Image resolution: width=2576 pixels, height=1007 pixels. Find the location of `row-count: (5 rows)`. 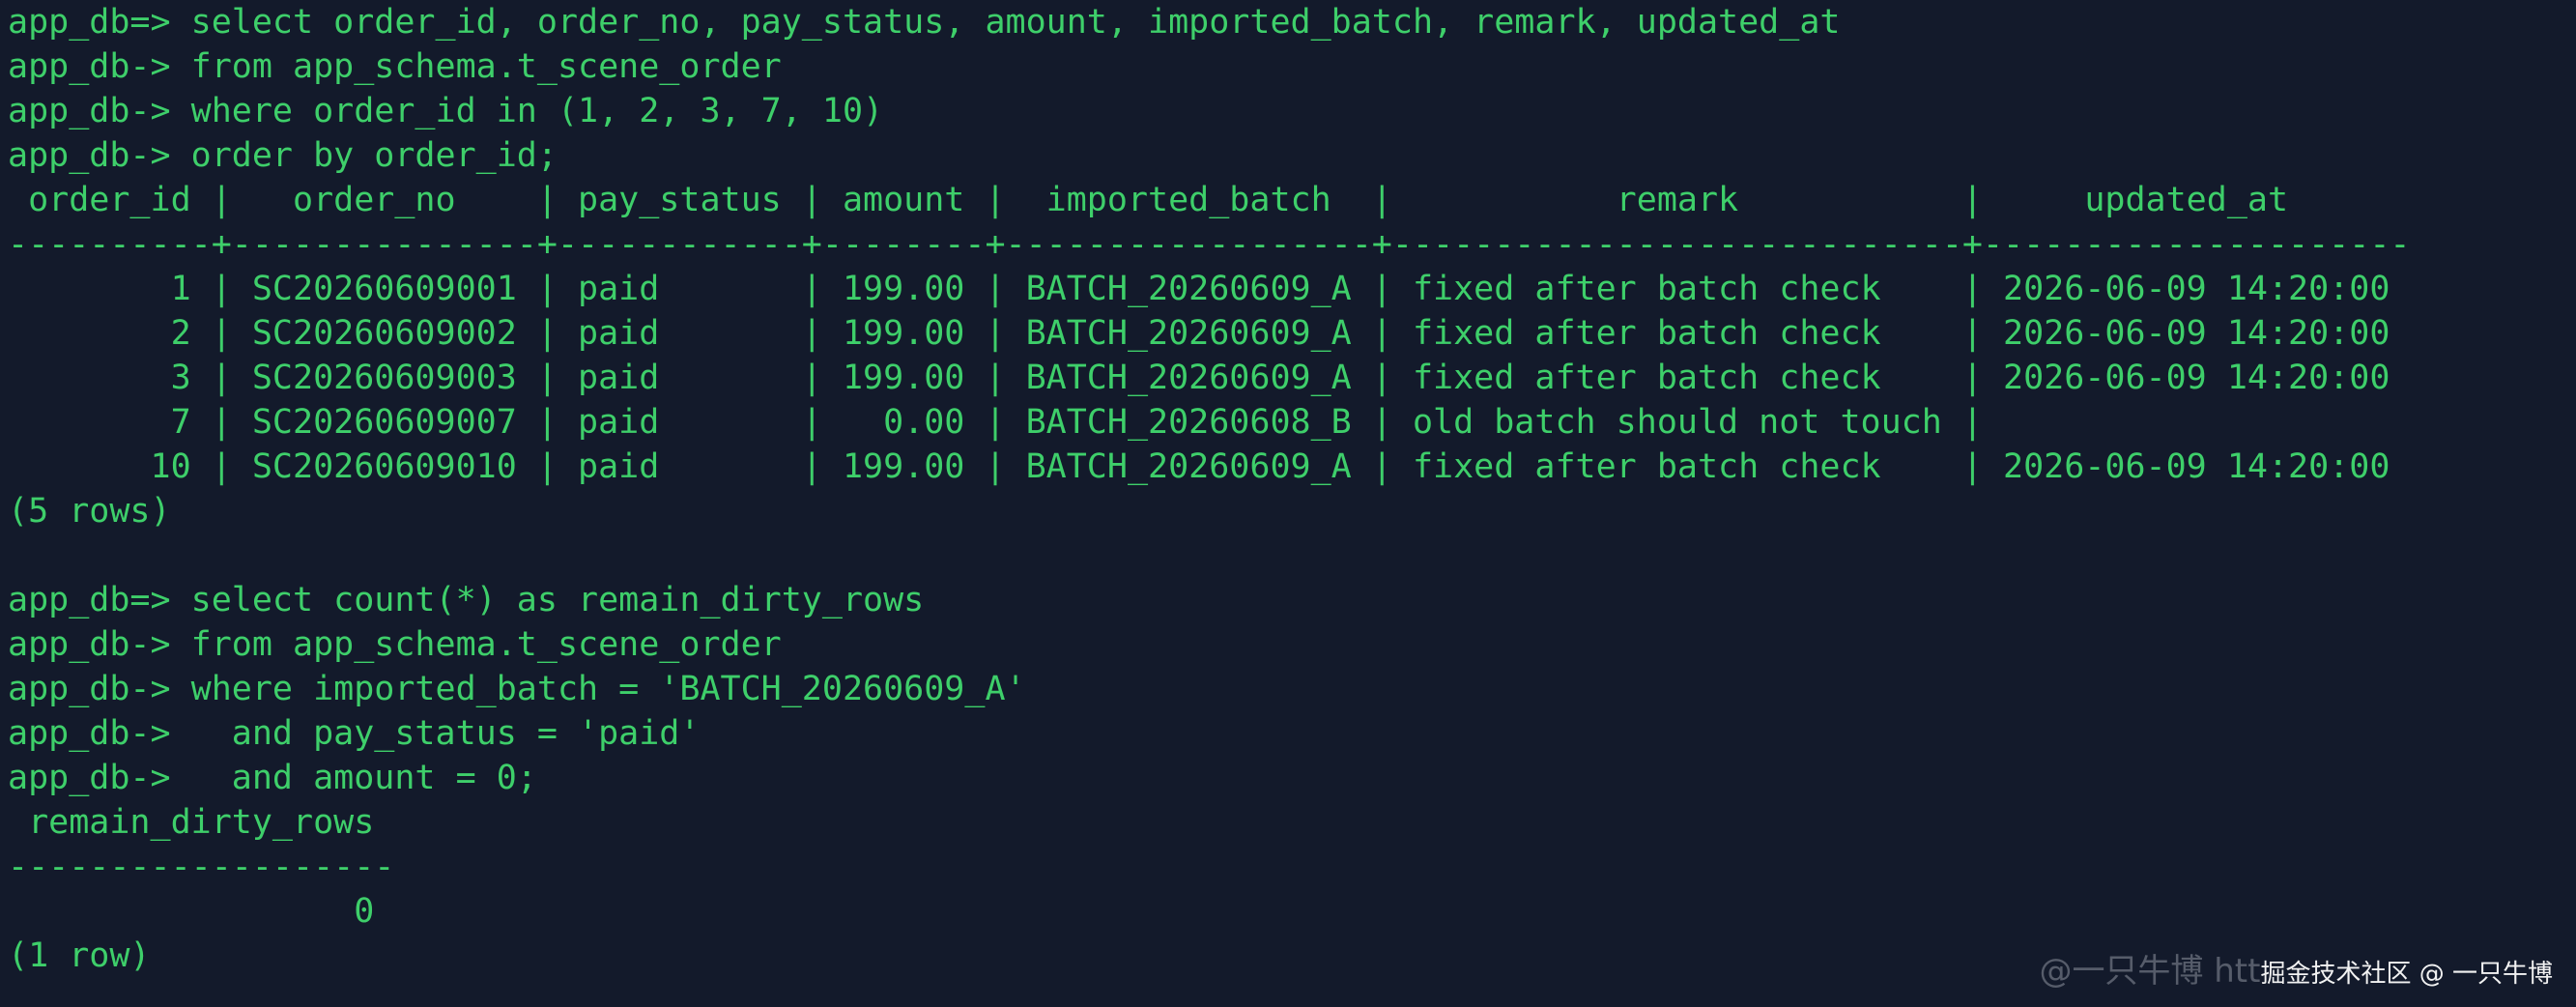

row-count: (5 rows) is located at coordinates (90, 511).